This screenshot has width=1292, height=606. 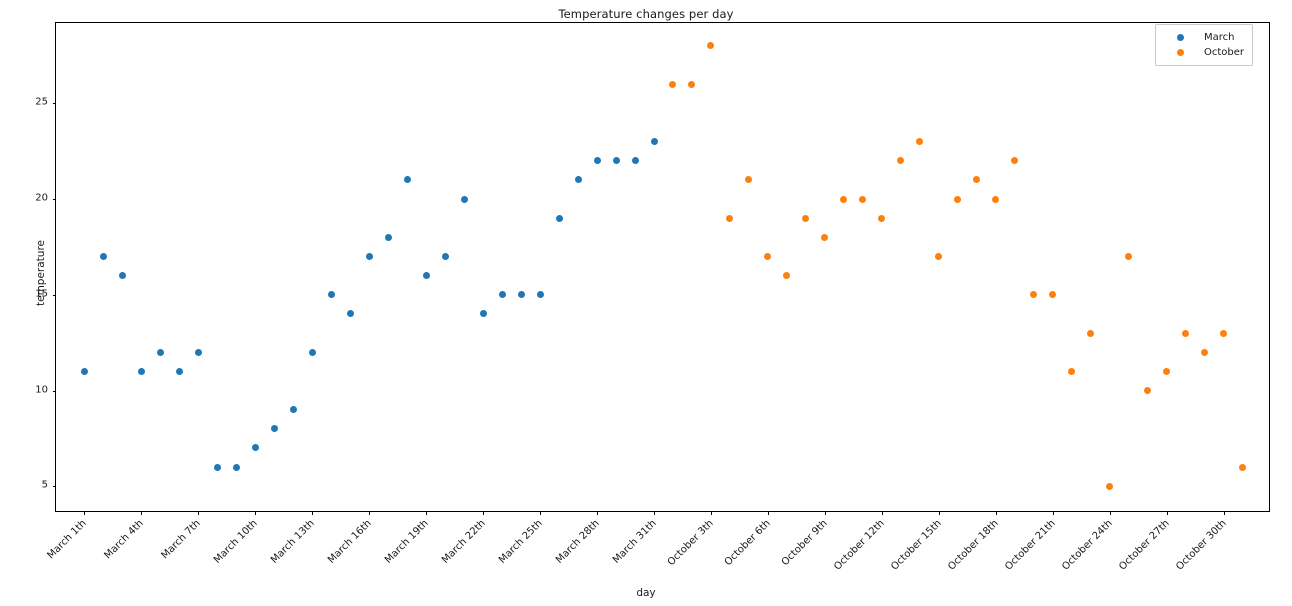 What do you see at coordinates (41, 102) in the screenshot?
I see `y-tick-label: 25` at bounding box center [41, 102].